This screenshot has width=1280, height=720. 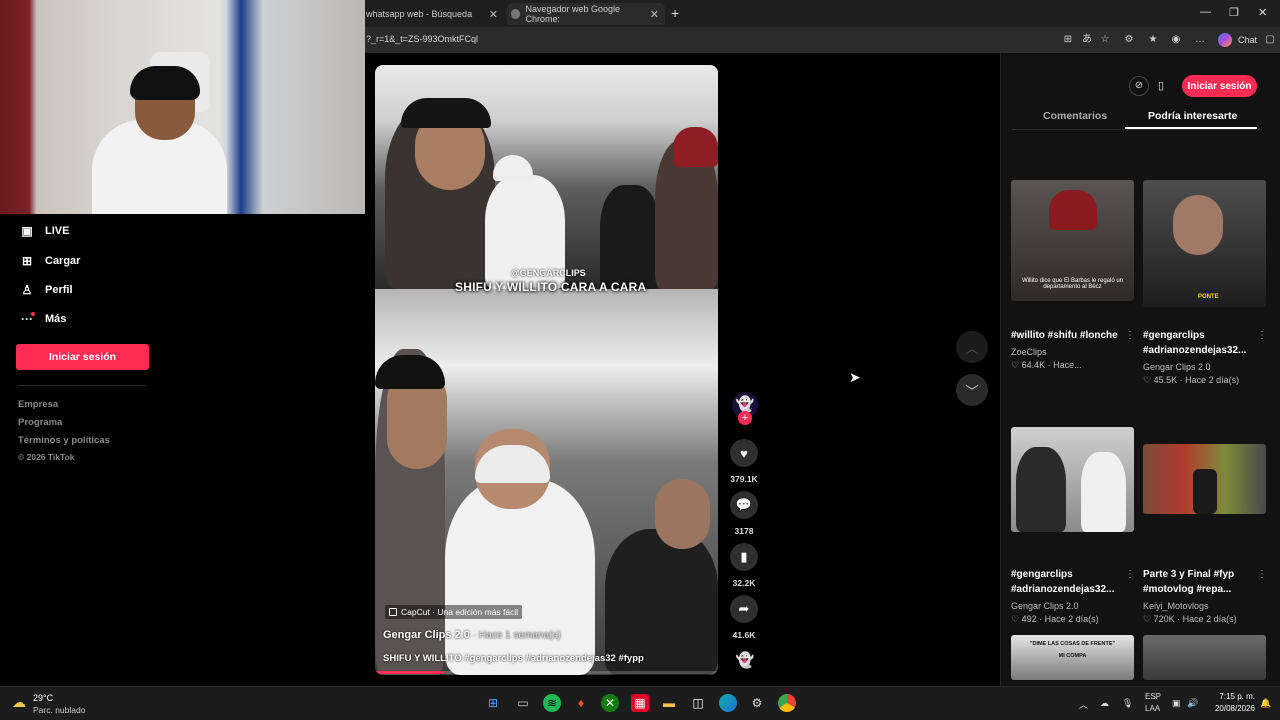 What do you see at coordinates (1087, 40) in the screenshot?
I see `translate-icon: あ` at bounding box center [1087, 40].